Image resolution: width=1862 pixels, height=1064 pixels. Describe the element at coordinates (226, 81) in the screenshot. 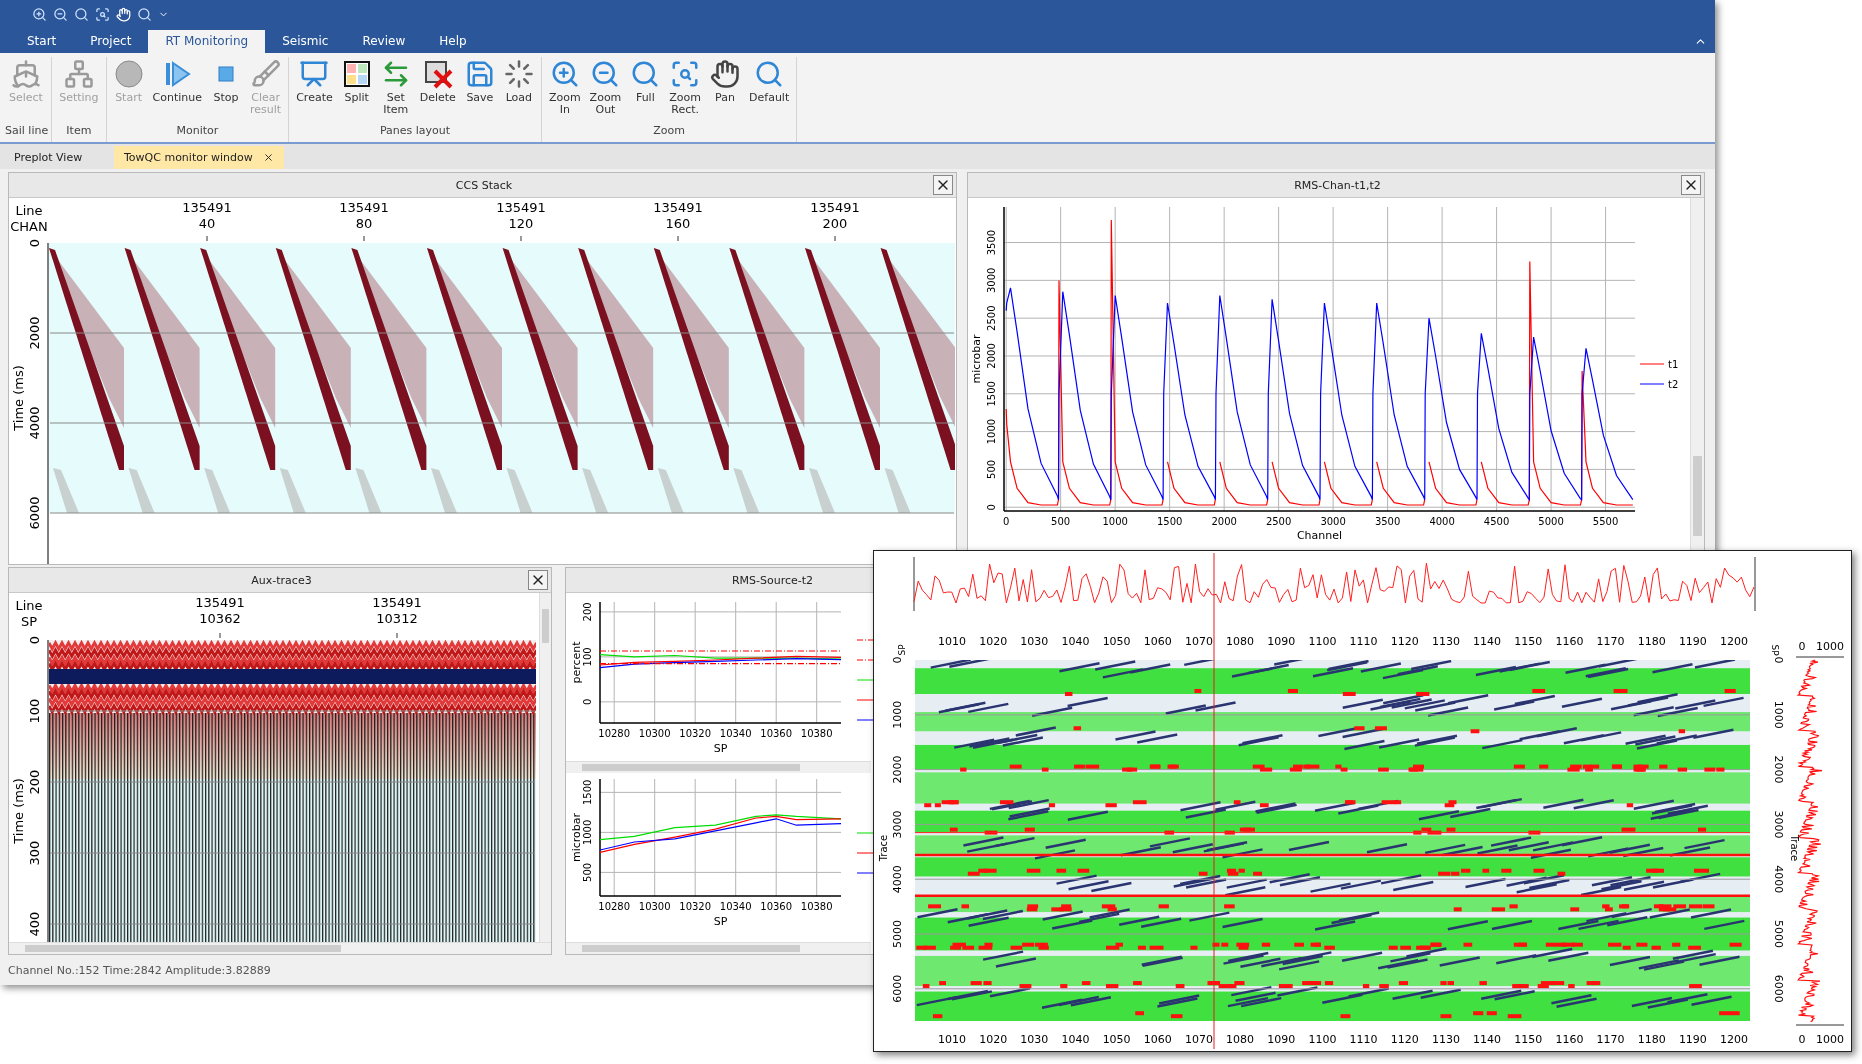

I see `ribbon-button: Stop` at that location.